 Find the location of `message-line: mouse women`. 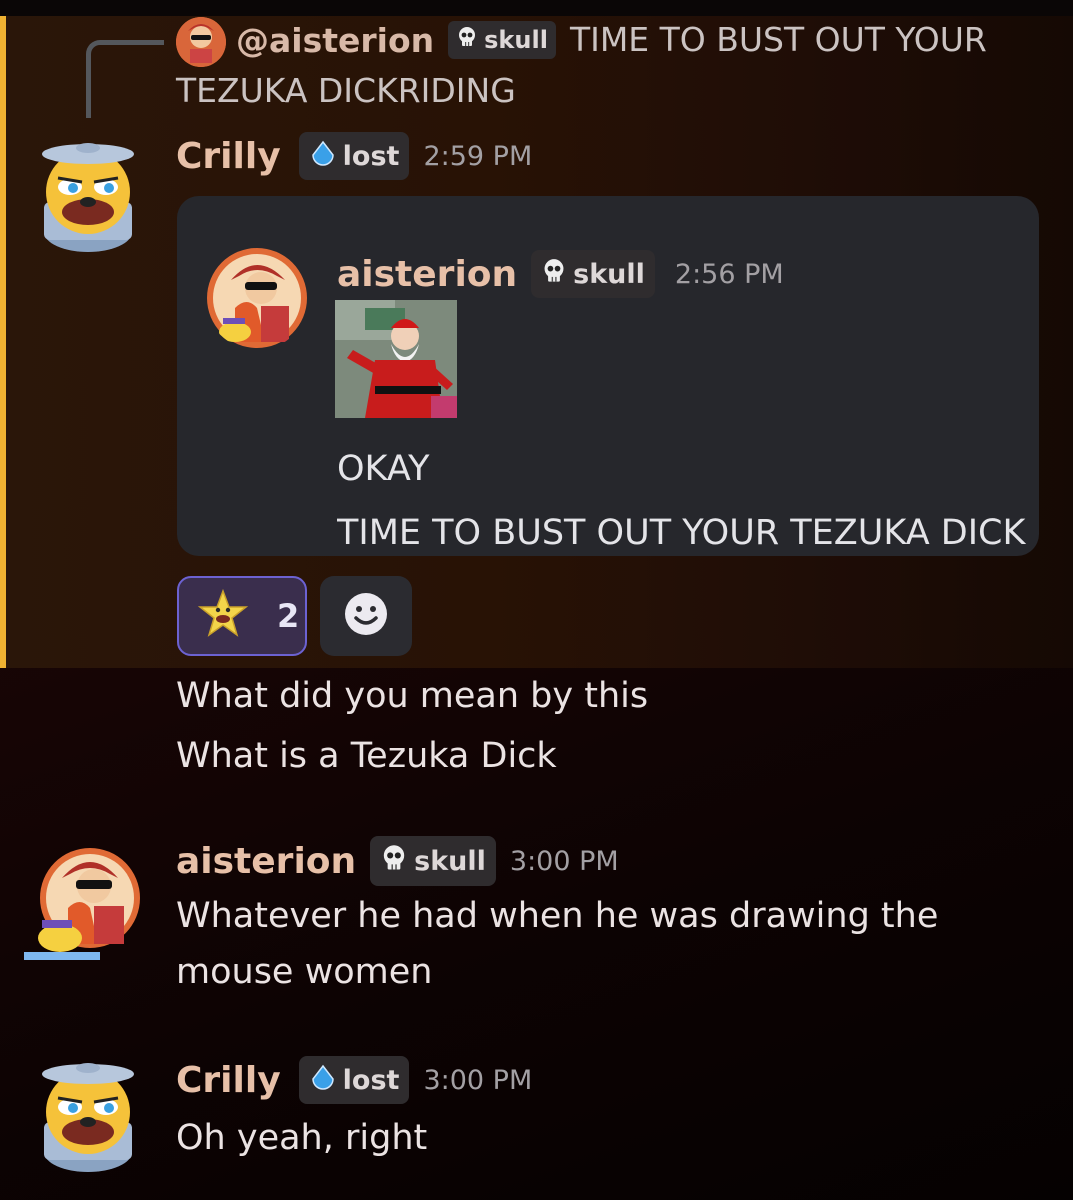

message-line: mouse women is located at coordinates (304, 972).